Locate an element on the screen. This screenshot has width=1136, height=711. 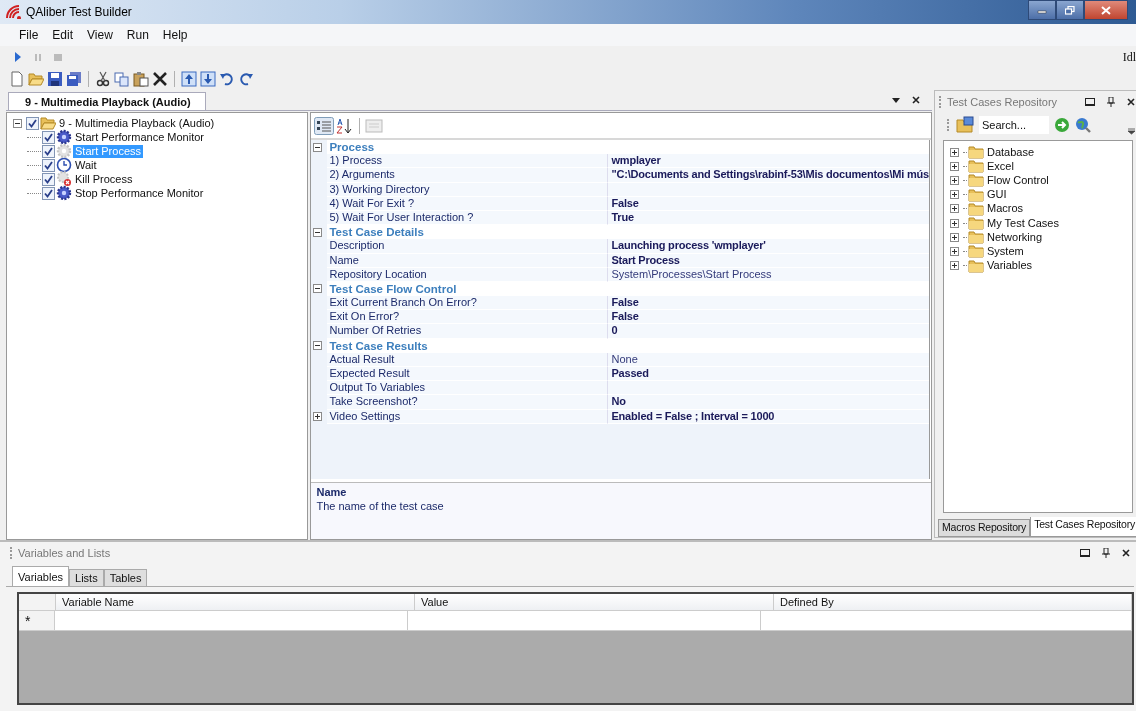
minimize-button is located at coordinates (1042, 10).